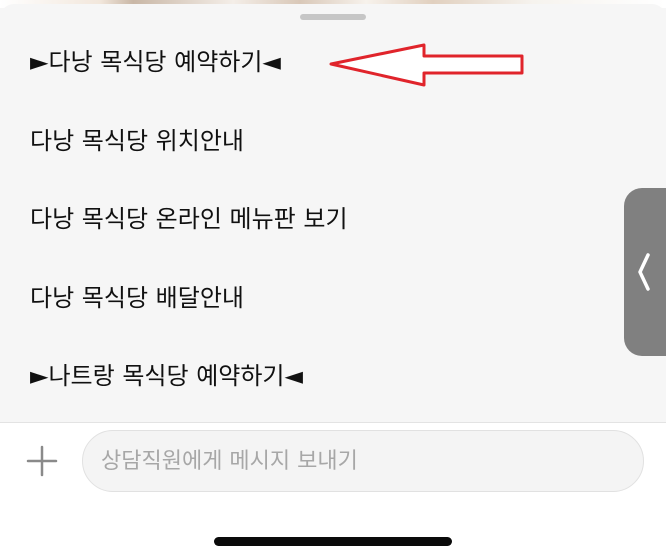 This screenshot has width=666, height=560. I want to click on menu-item-danang-location: 다낭 목식당 위치안내, so click(137, 141).